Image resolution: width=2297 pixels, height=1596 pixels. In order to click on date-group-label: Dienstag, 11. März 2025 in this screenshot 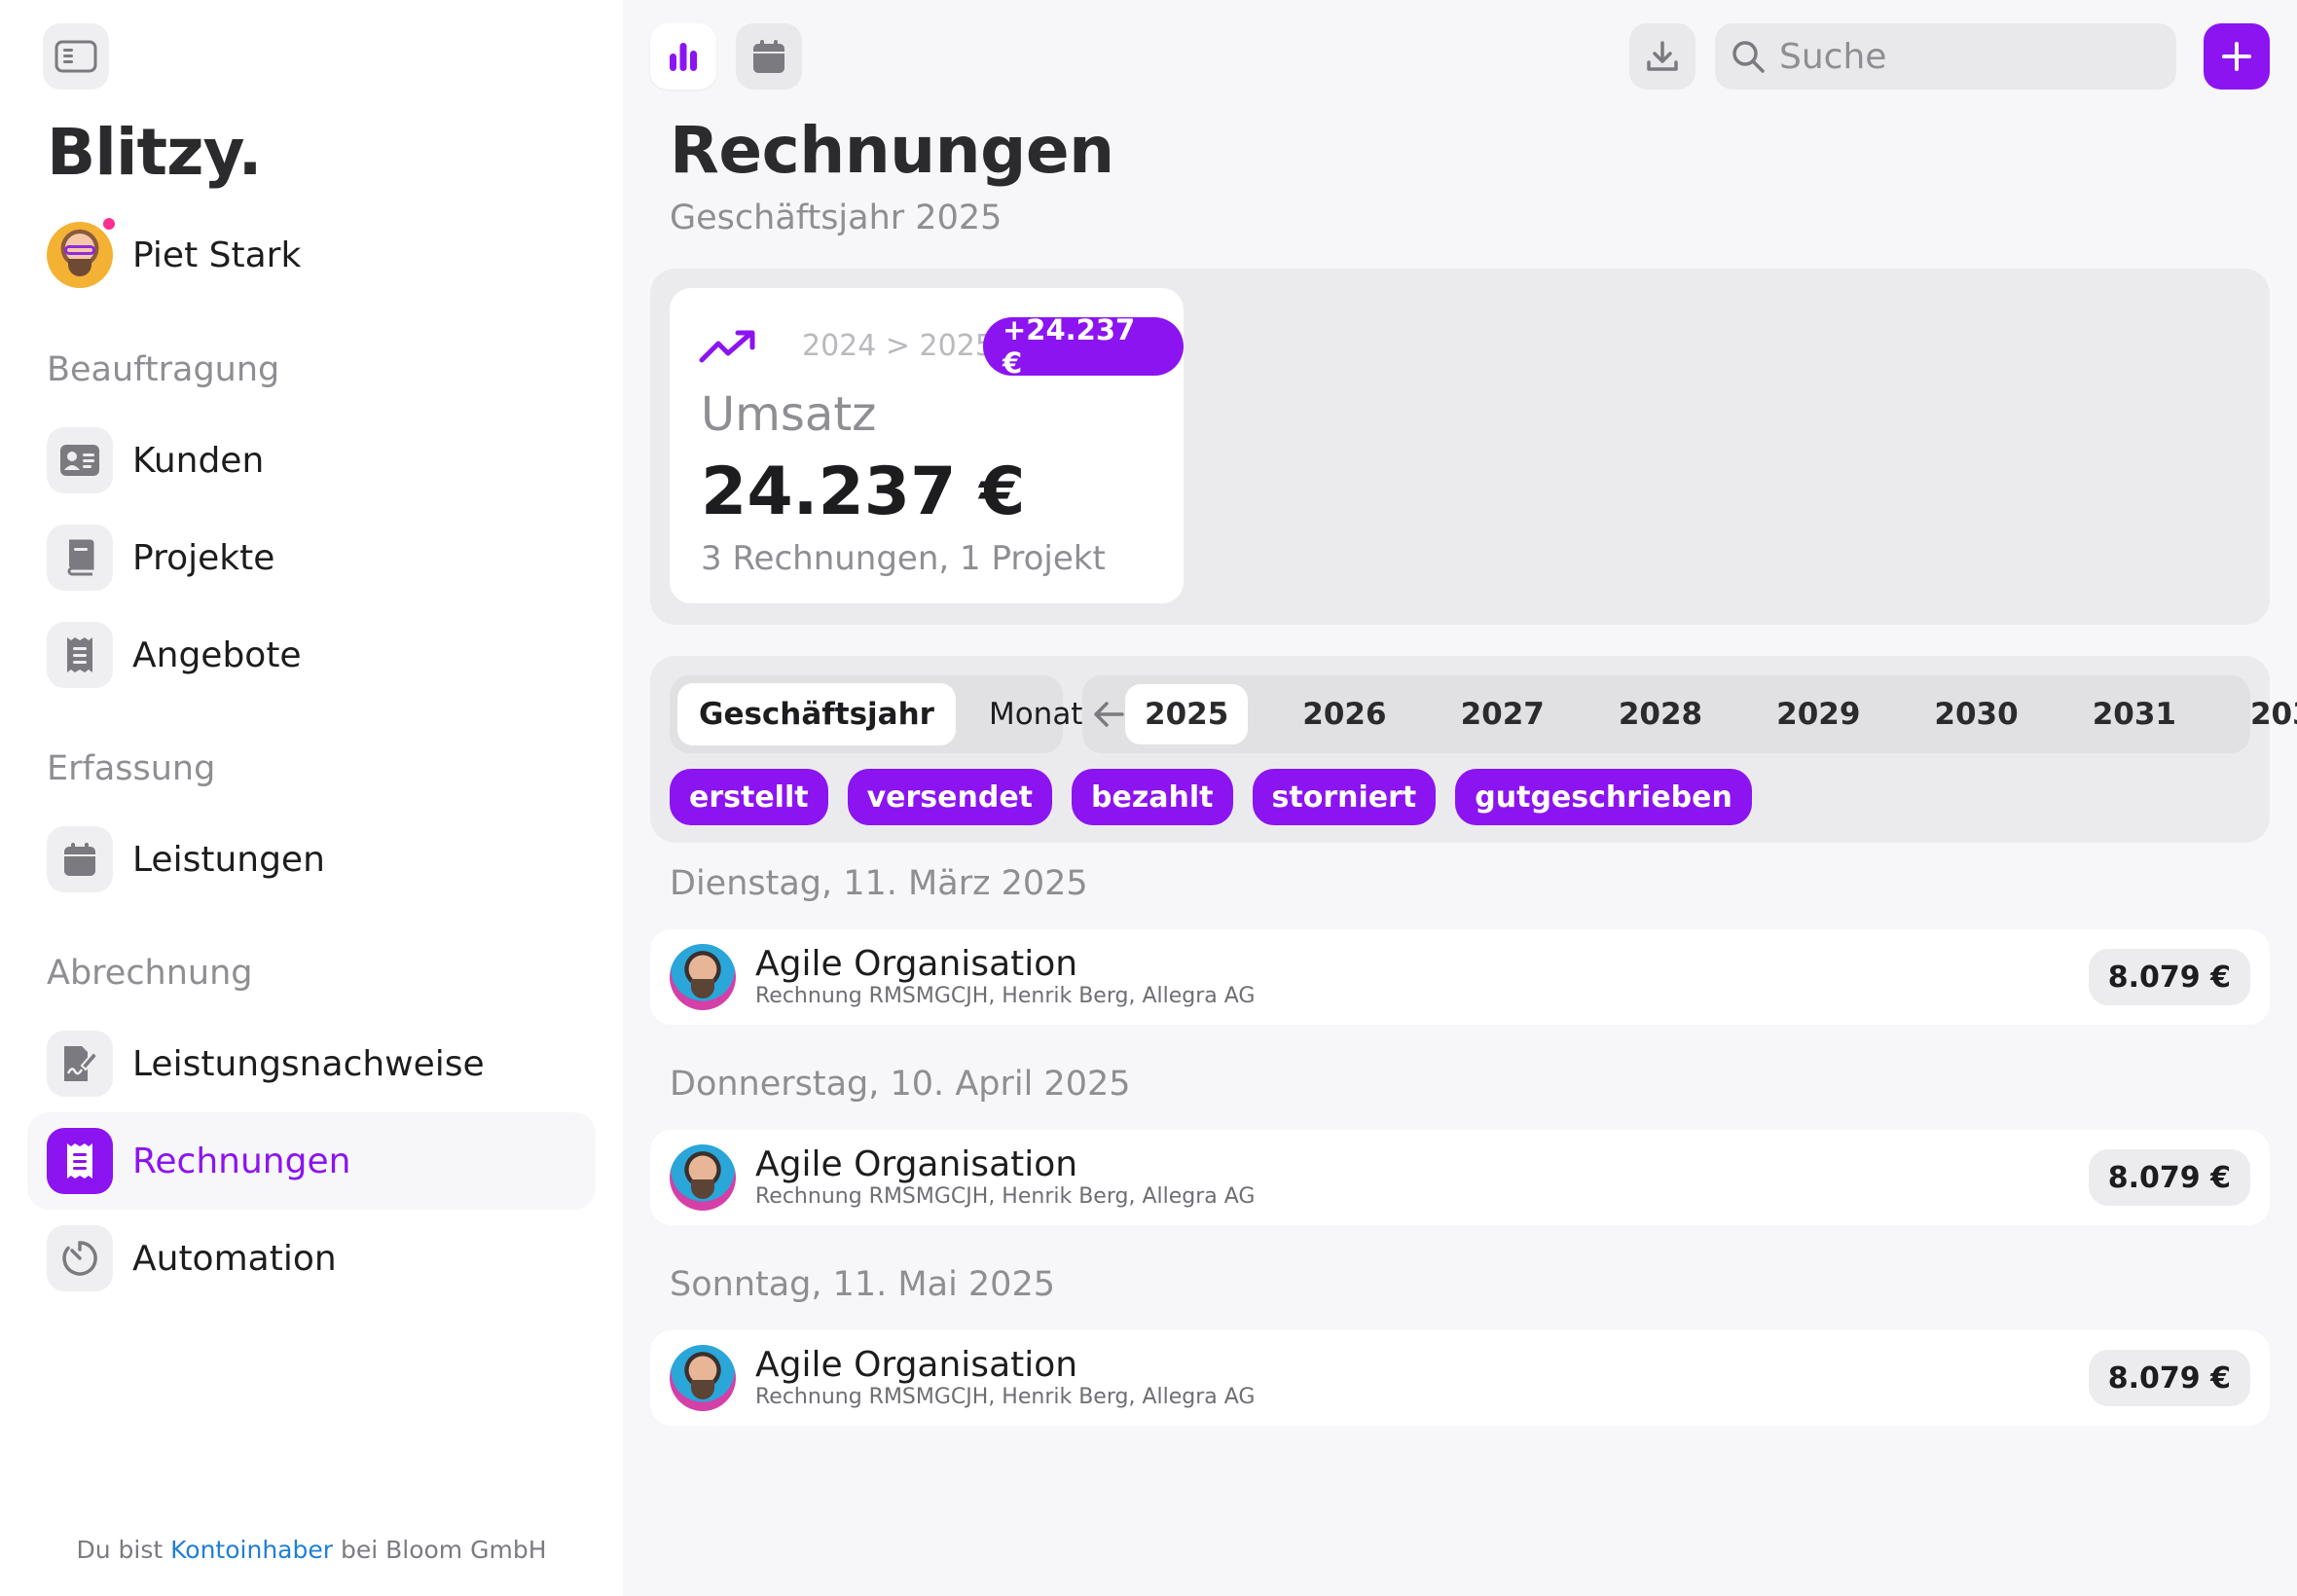, I will do `click(879, 883)`.